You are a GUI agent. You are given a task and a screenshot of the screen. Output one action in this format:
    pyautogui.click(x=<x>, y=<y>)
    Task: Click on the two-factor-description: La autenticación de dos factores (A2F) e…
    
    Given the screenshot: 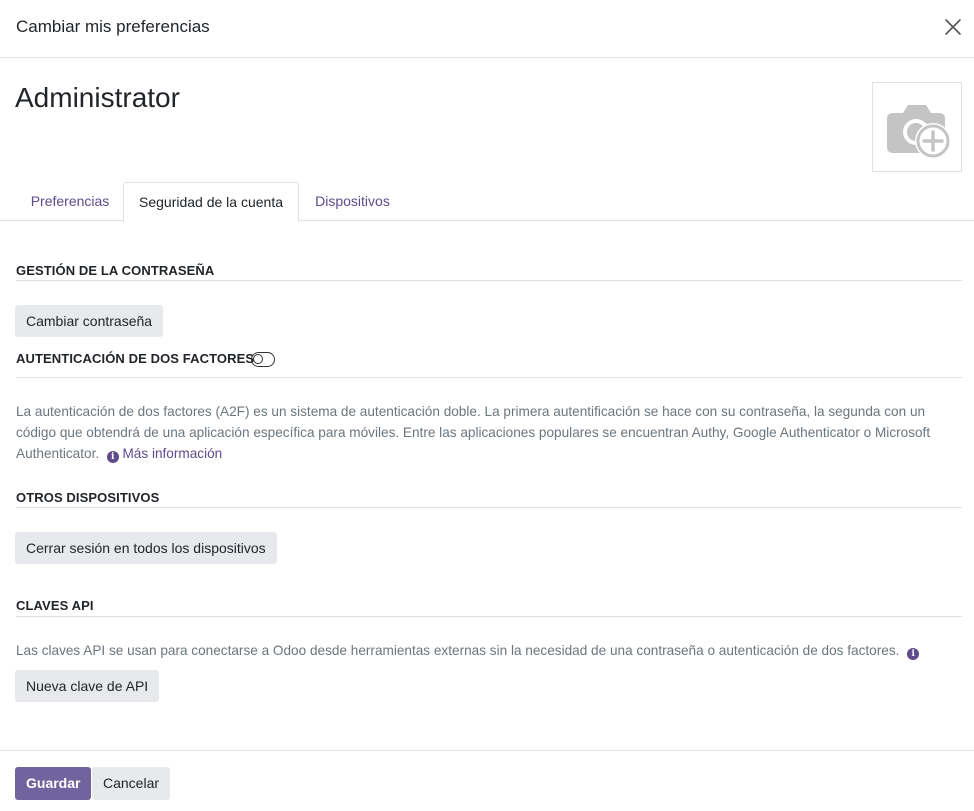 What is the action you would take?
    pyautogui.click(x=489, y=432)
    